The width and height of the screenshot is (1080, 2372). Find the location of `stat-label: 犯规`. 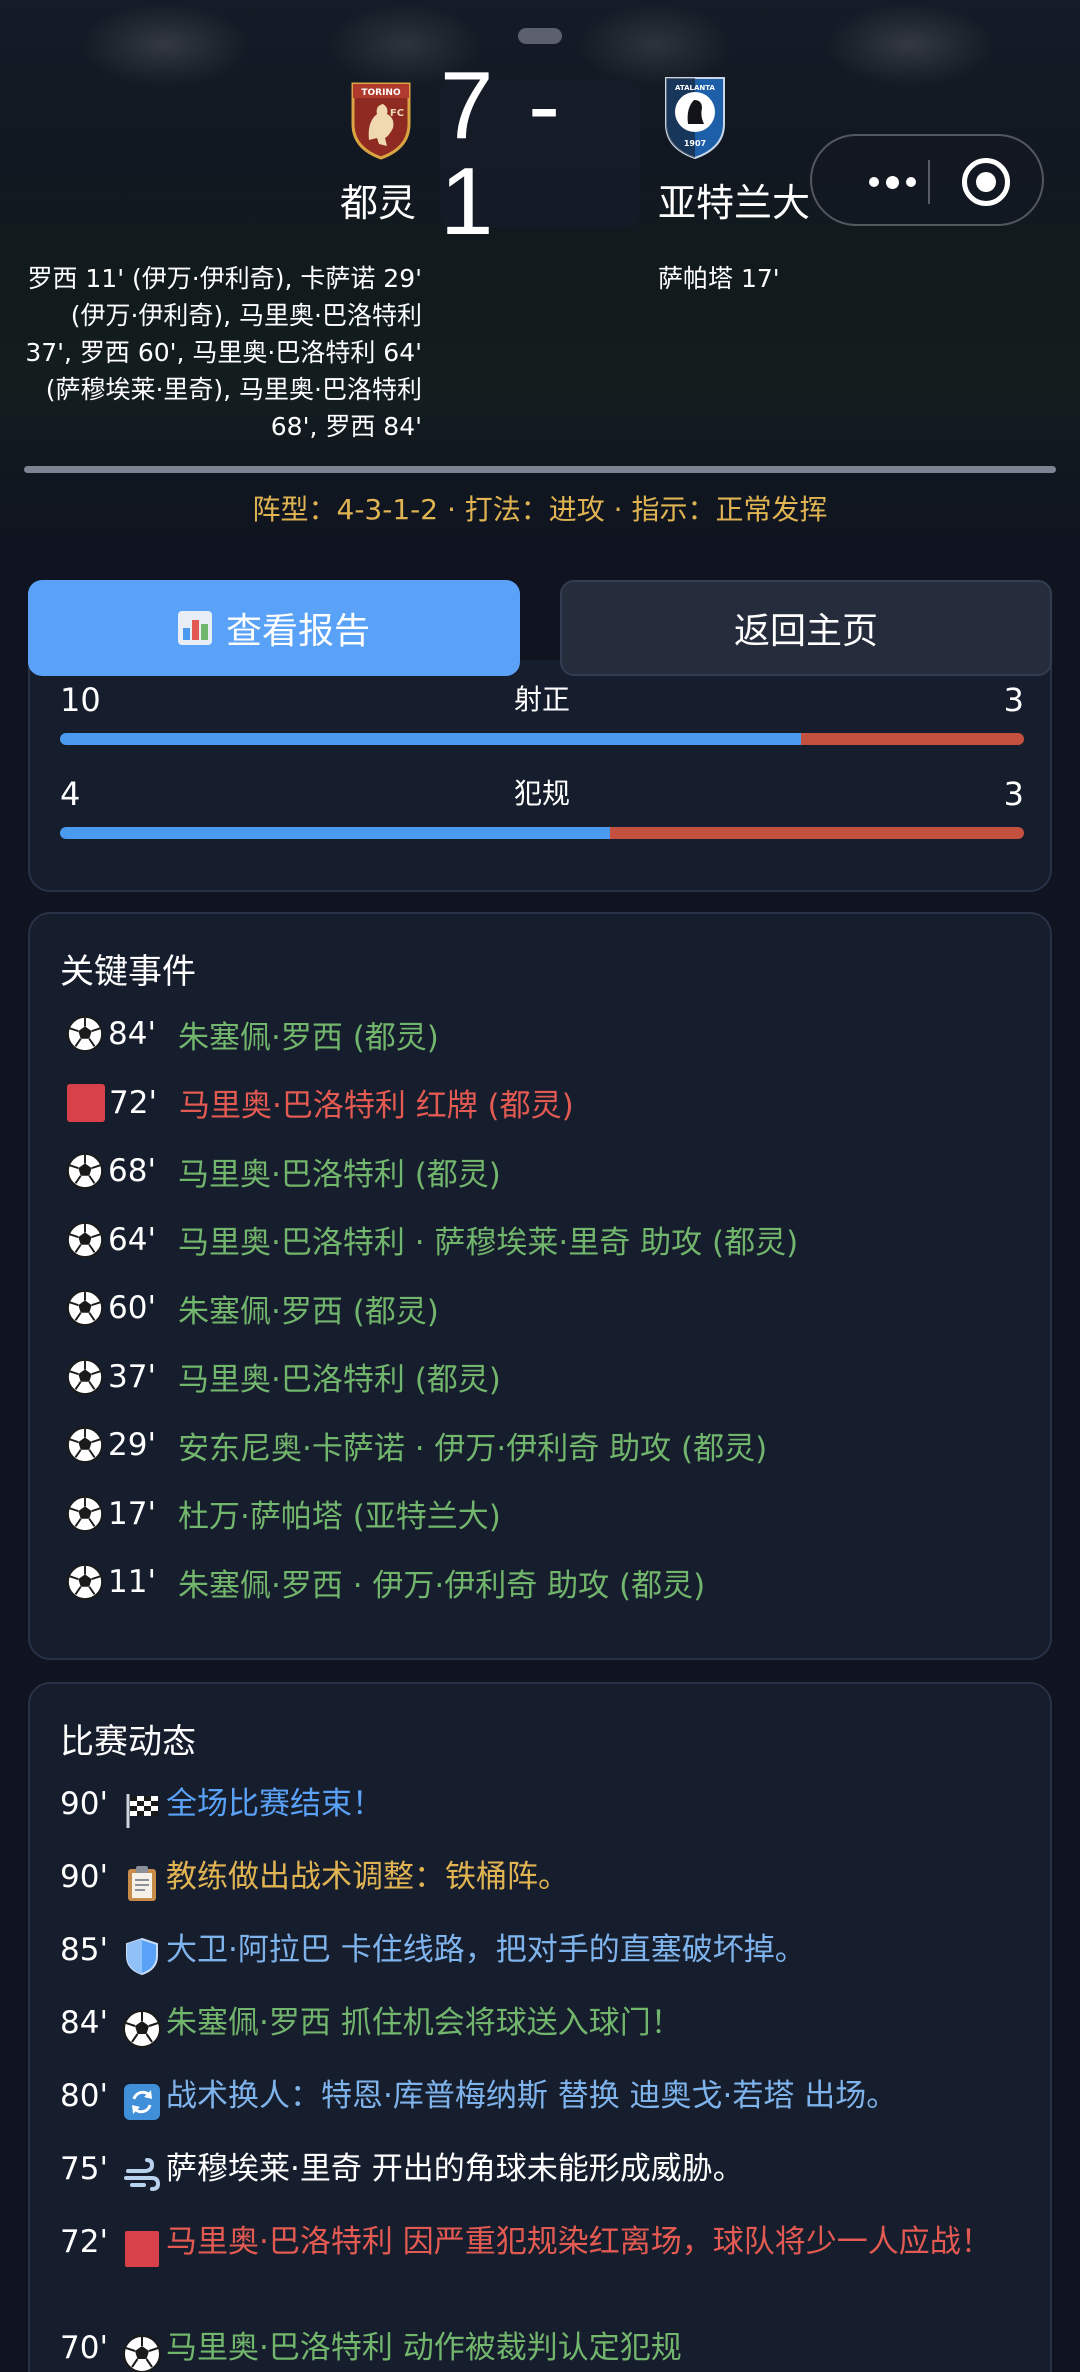

stat-label: 犯规 is located at coordinates (541, 793).